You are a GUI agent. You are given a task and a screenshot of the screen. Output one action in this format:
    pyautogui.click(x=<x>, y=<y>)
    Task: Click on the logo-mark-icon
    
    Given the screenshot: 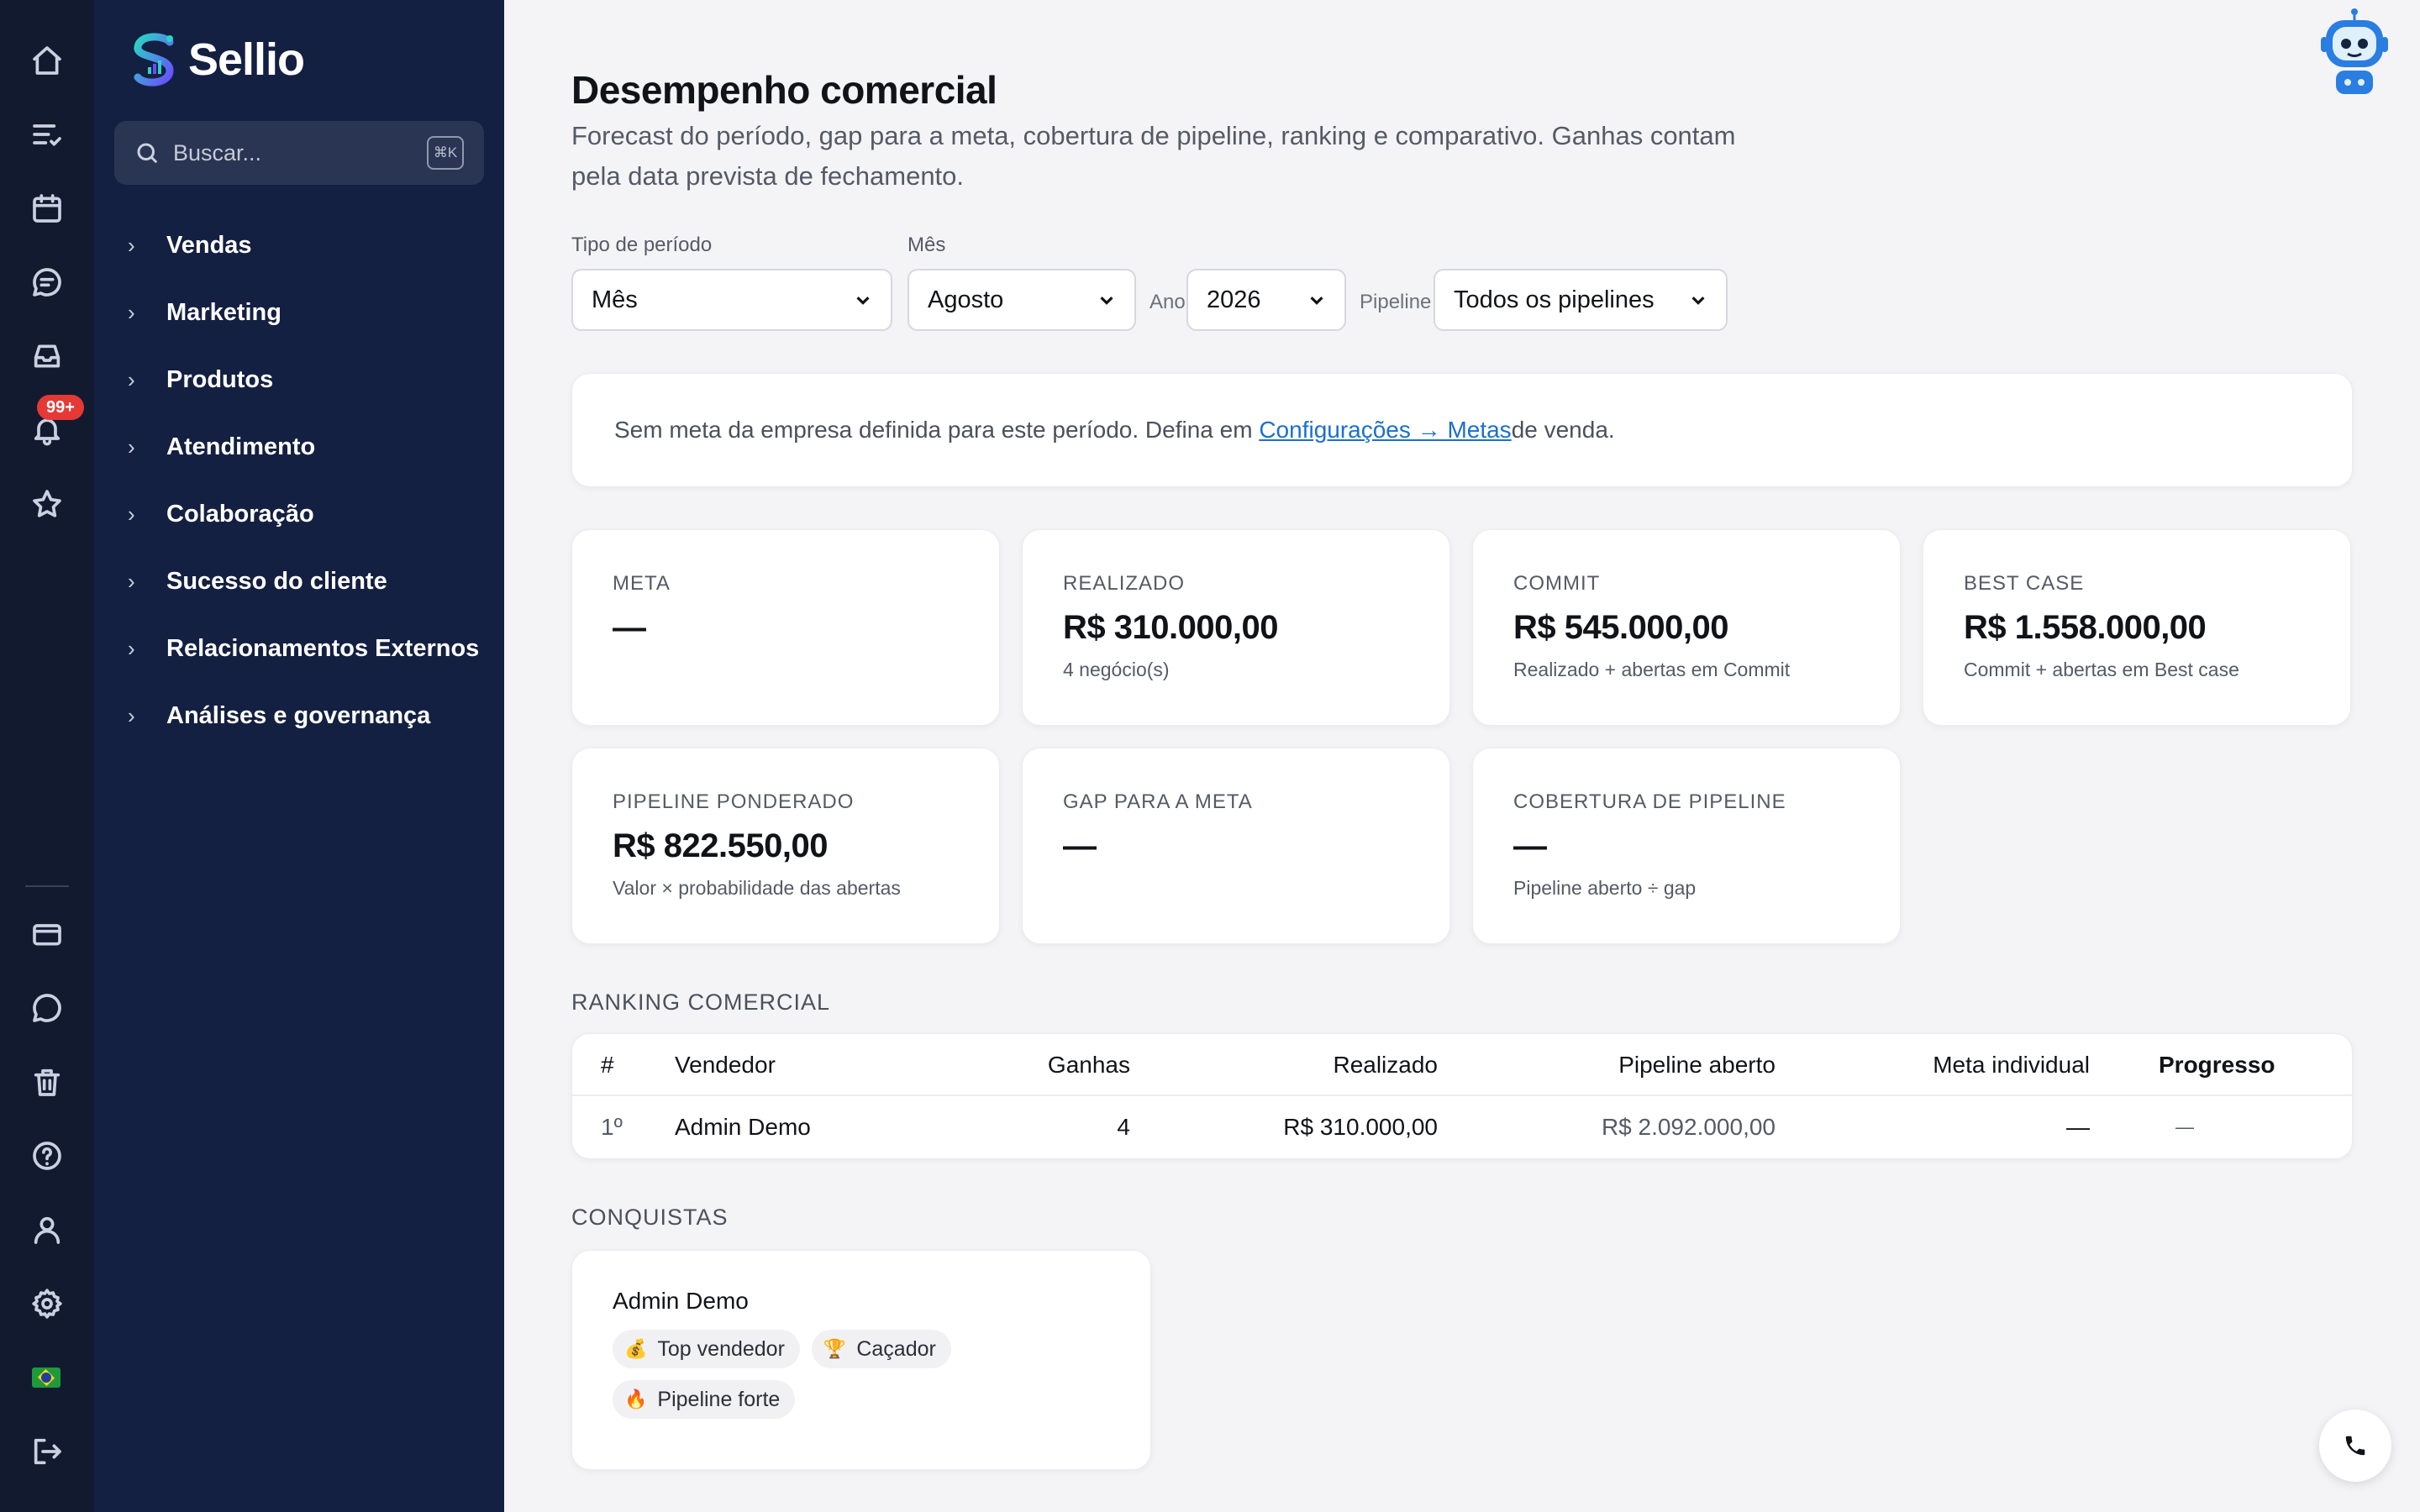 What is the action you would take?
    pyautogui.click(x=155, y=59)
    